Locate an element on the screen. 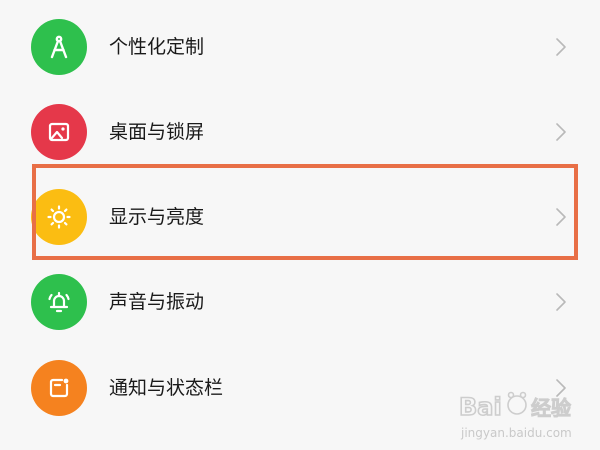 The height and width of the screenshot is (450, 600). settings-item-label: 通知与状态栏 is located at coordinates (166, 388).